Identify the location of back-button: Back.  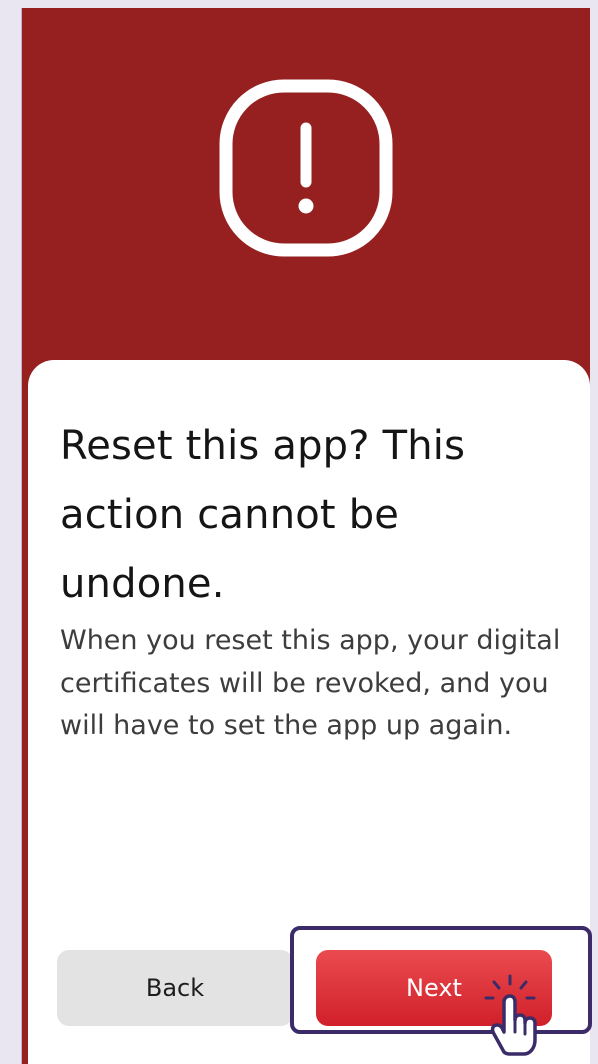
(175, 988).